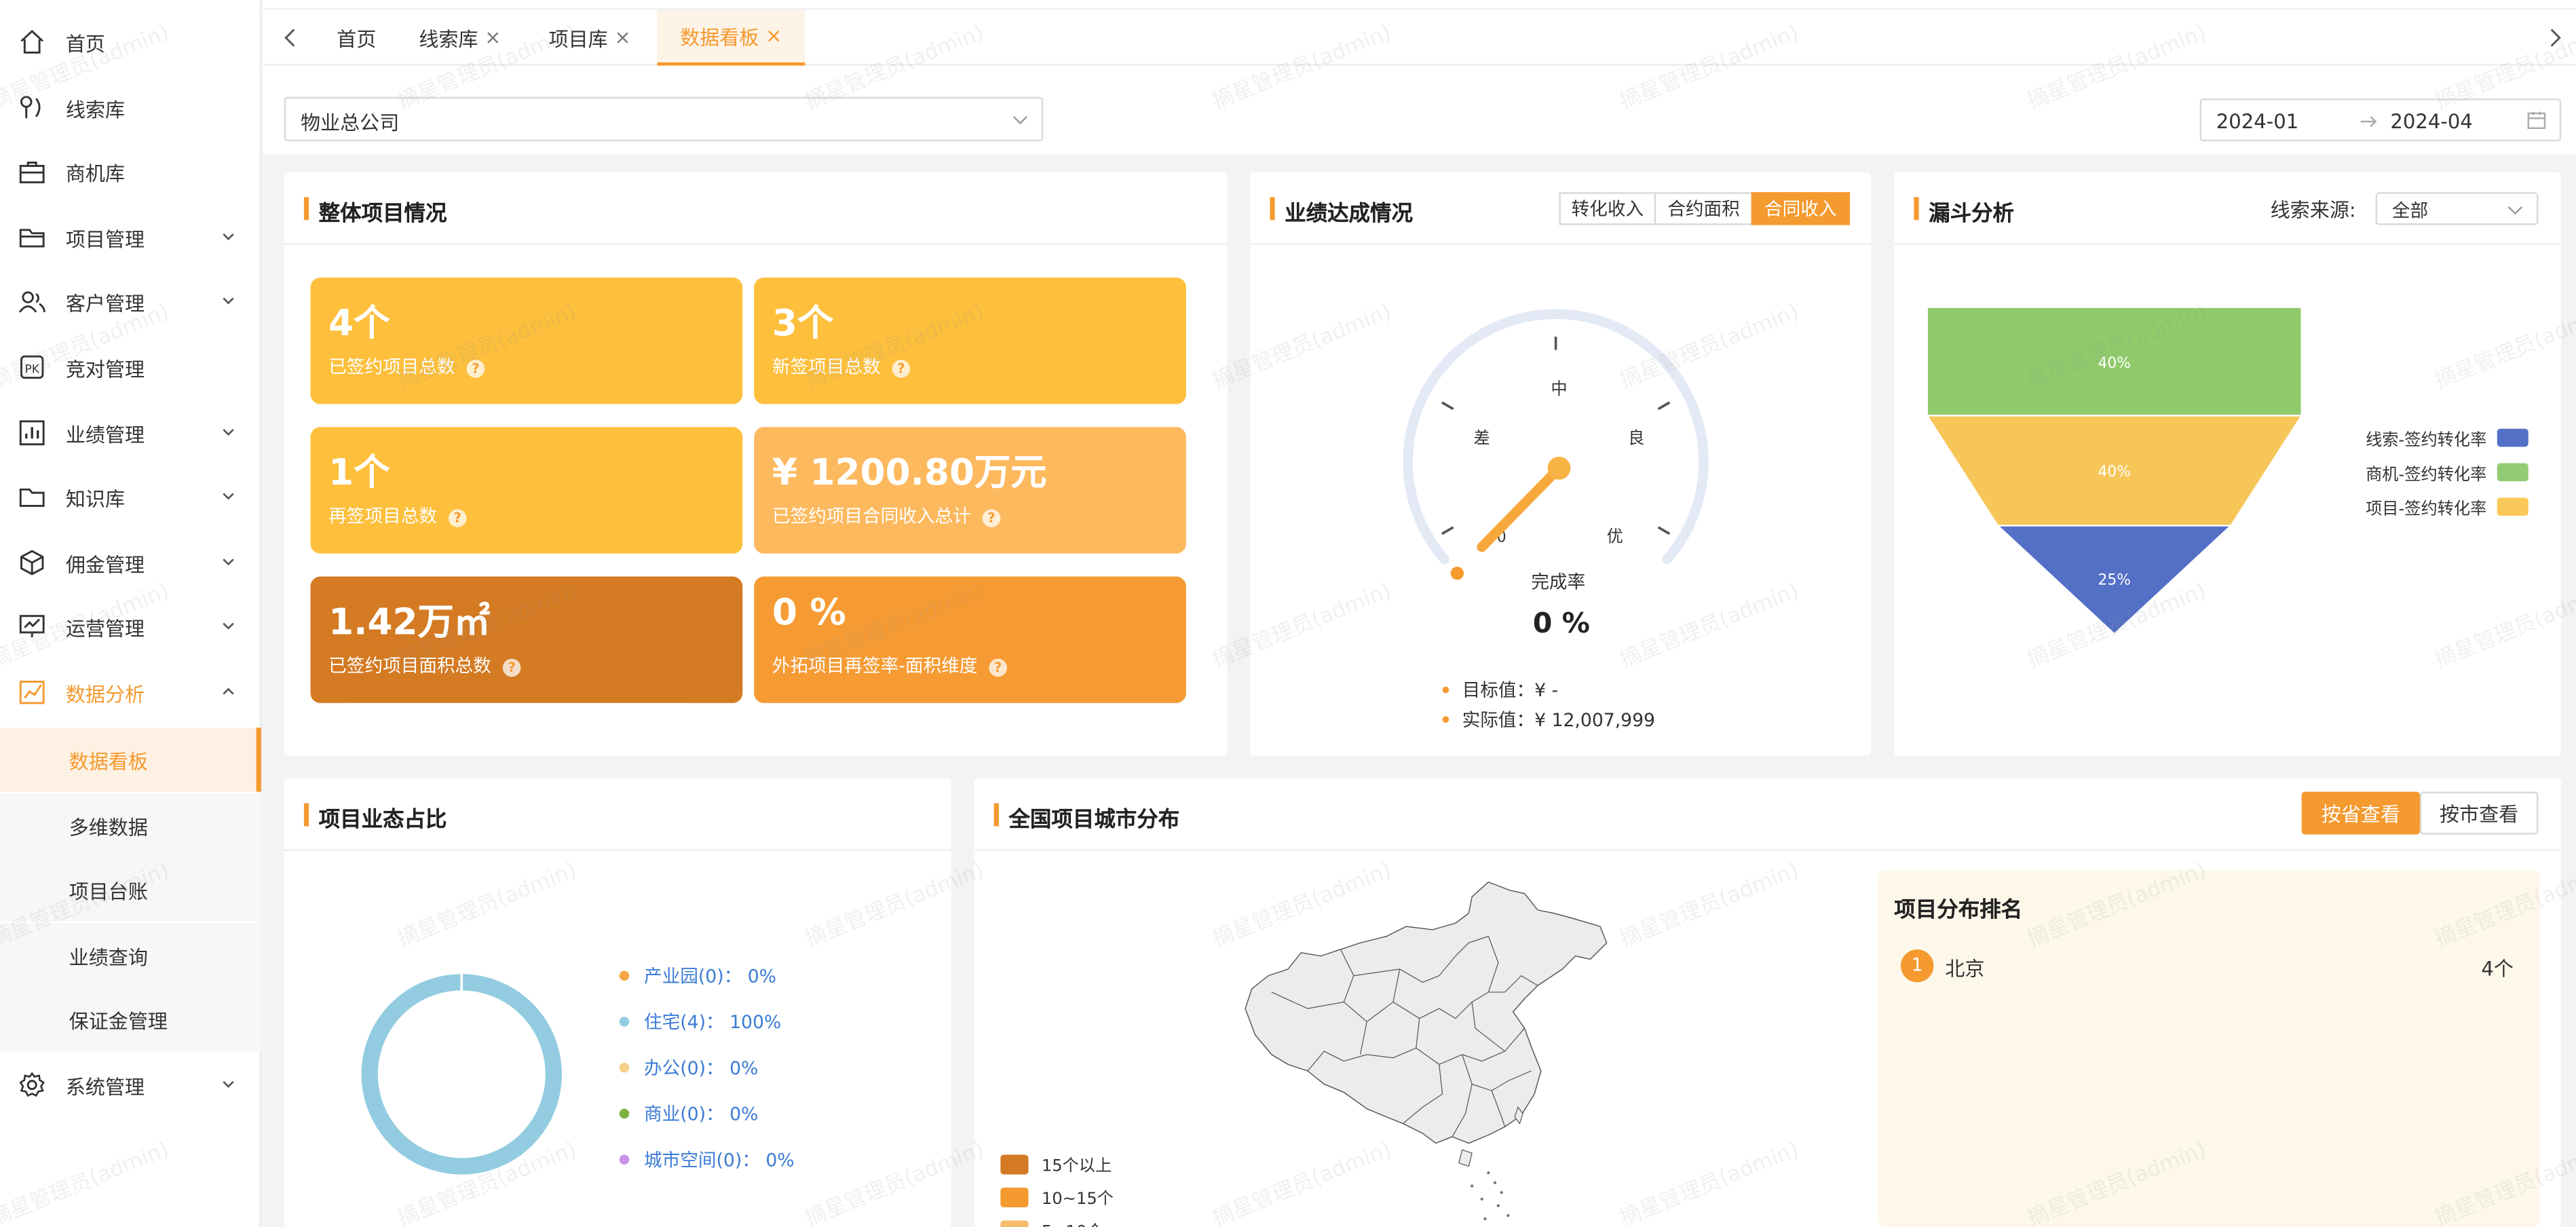 This screenshot has width=2576, height=1227. What do you see at coordinates (130, 825) in the screenshot?
I see `sidebar-subitem-1: 多维数据` at bounding box center [130, 825].